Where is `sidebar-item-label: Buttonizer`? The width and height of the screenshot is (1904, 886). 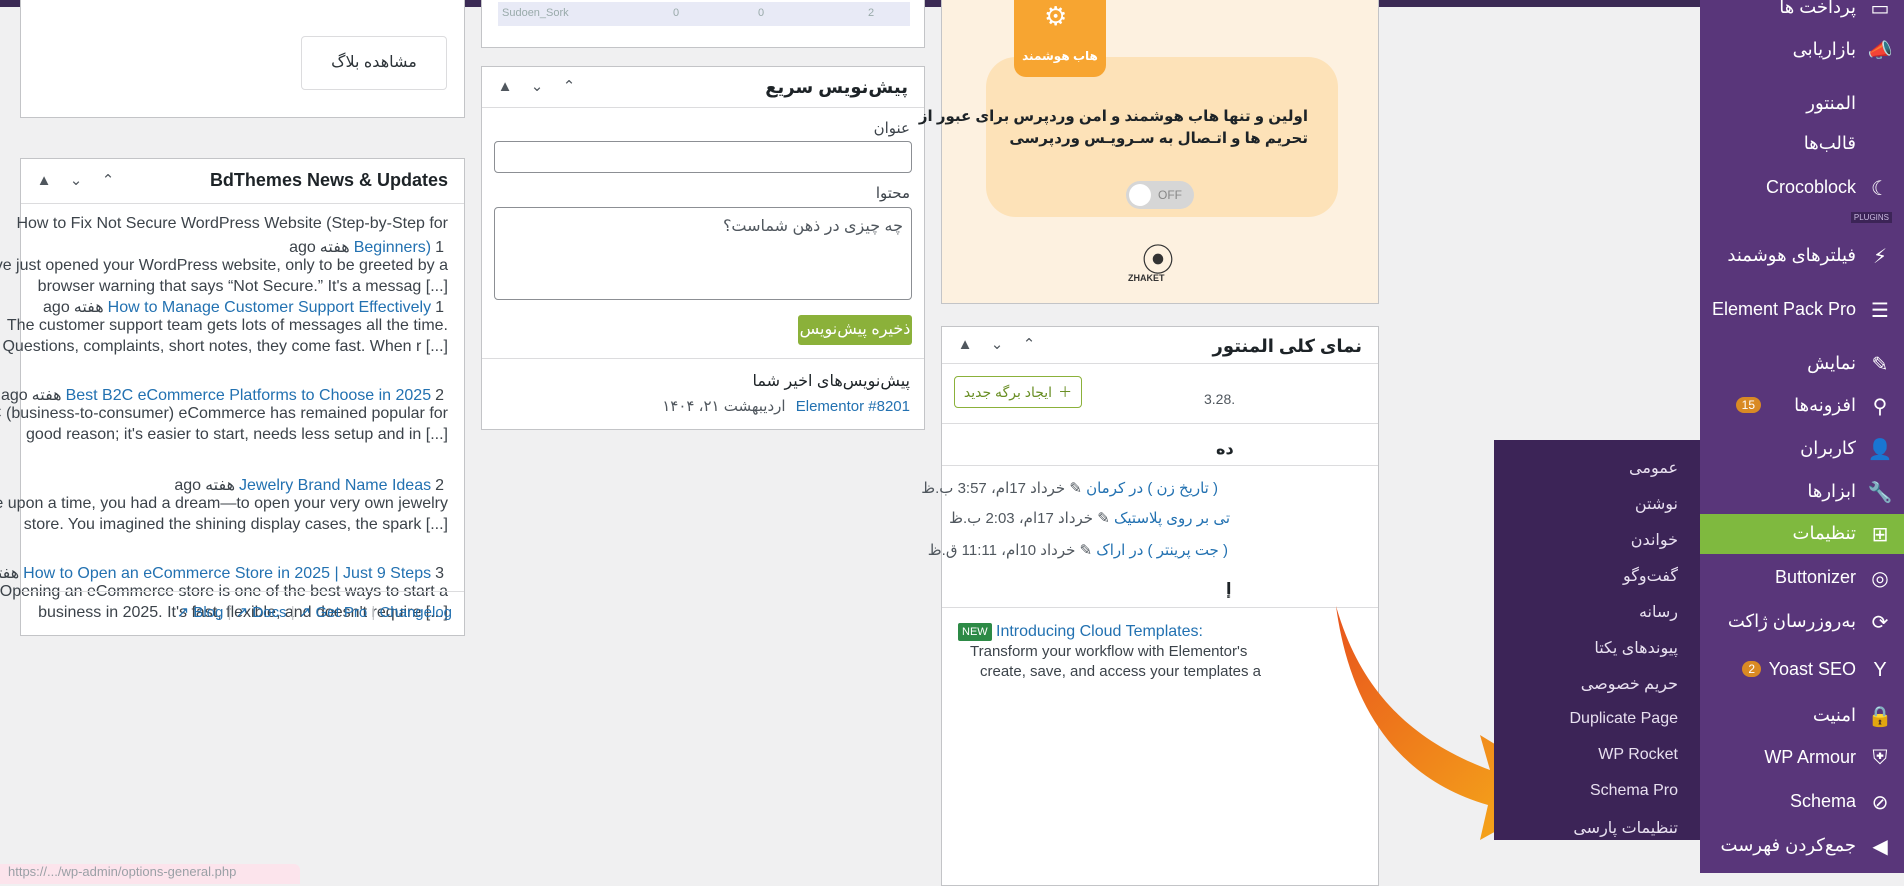 sidebar-item-label: Buttonizer is located at coordinates (1815, 577).